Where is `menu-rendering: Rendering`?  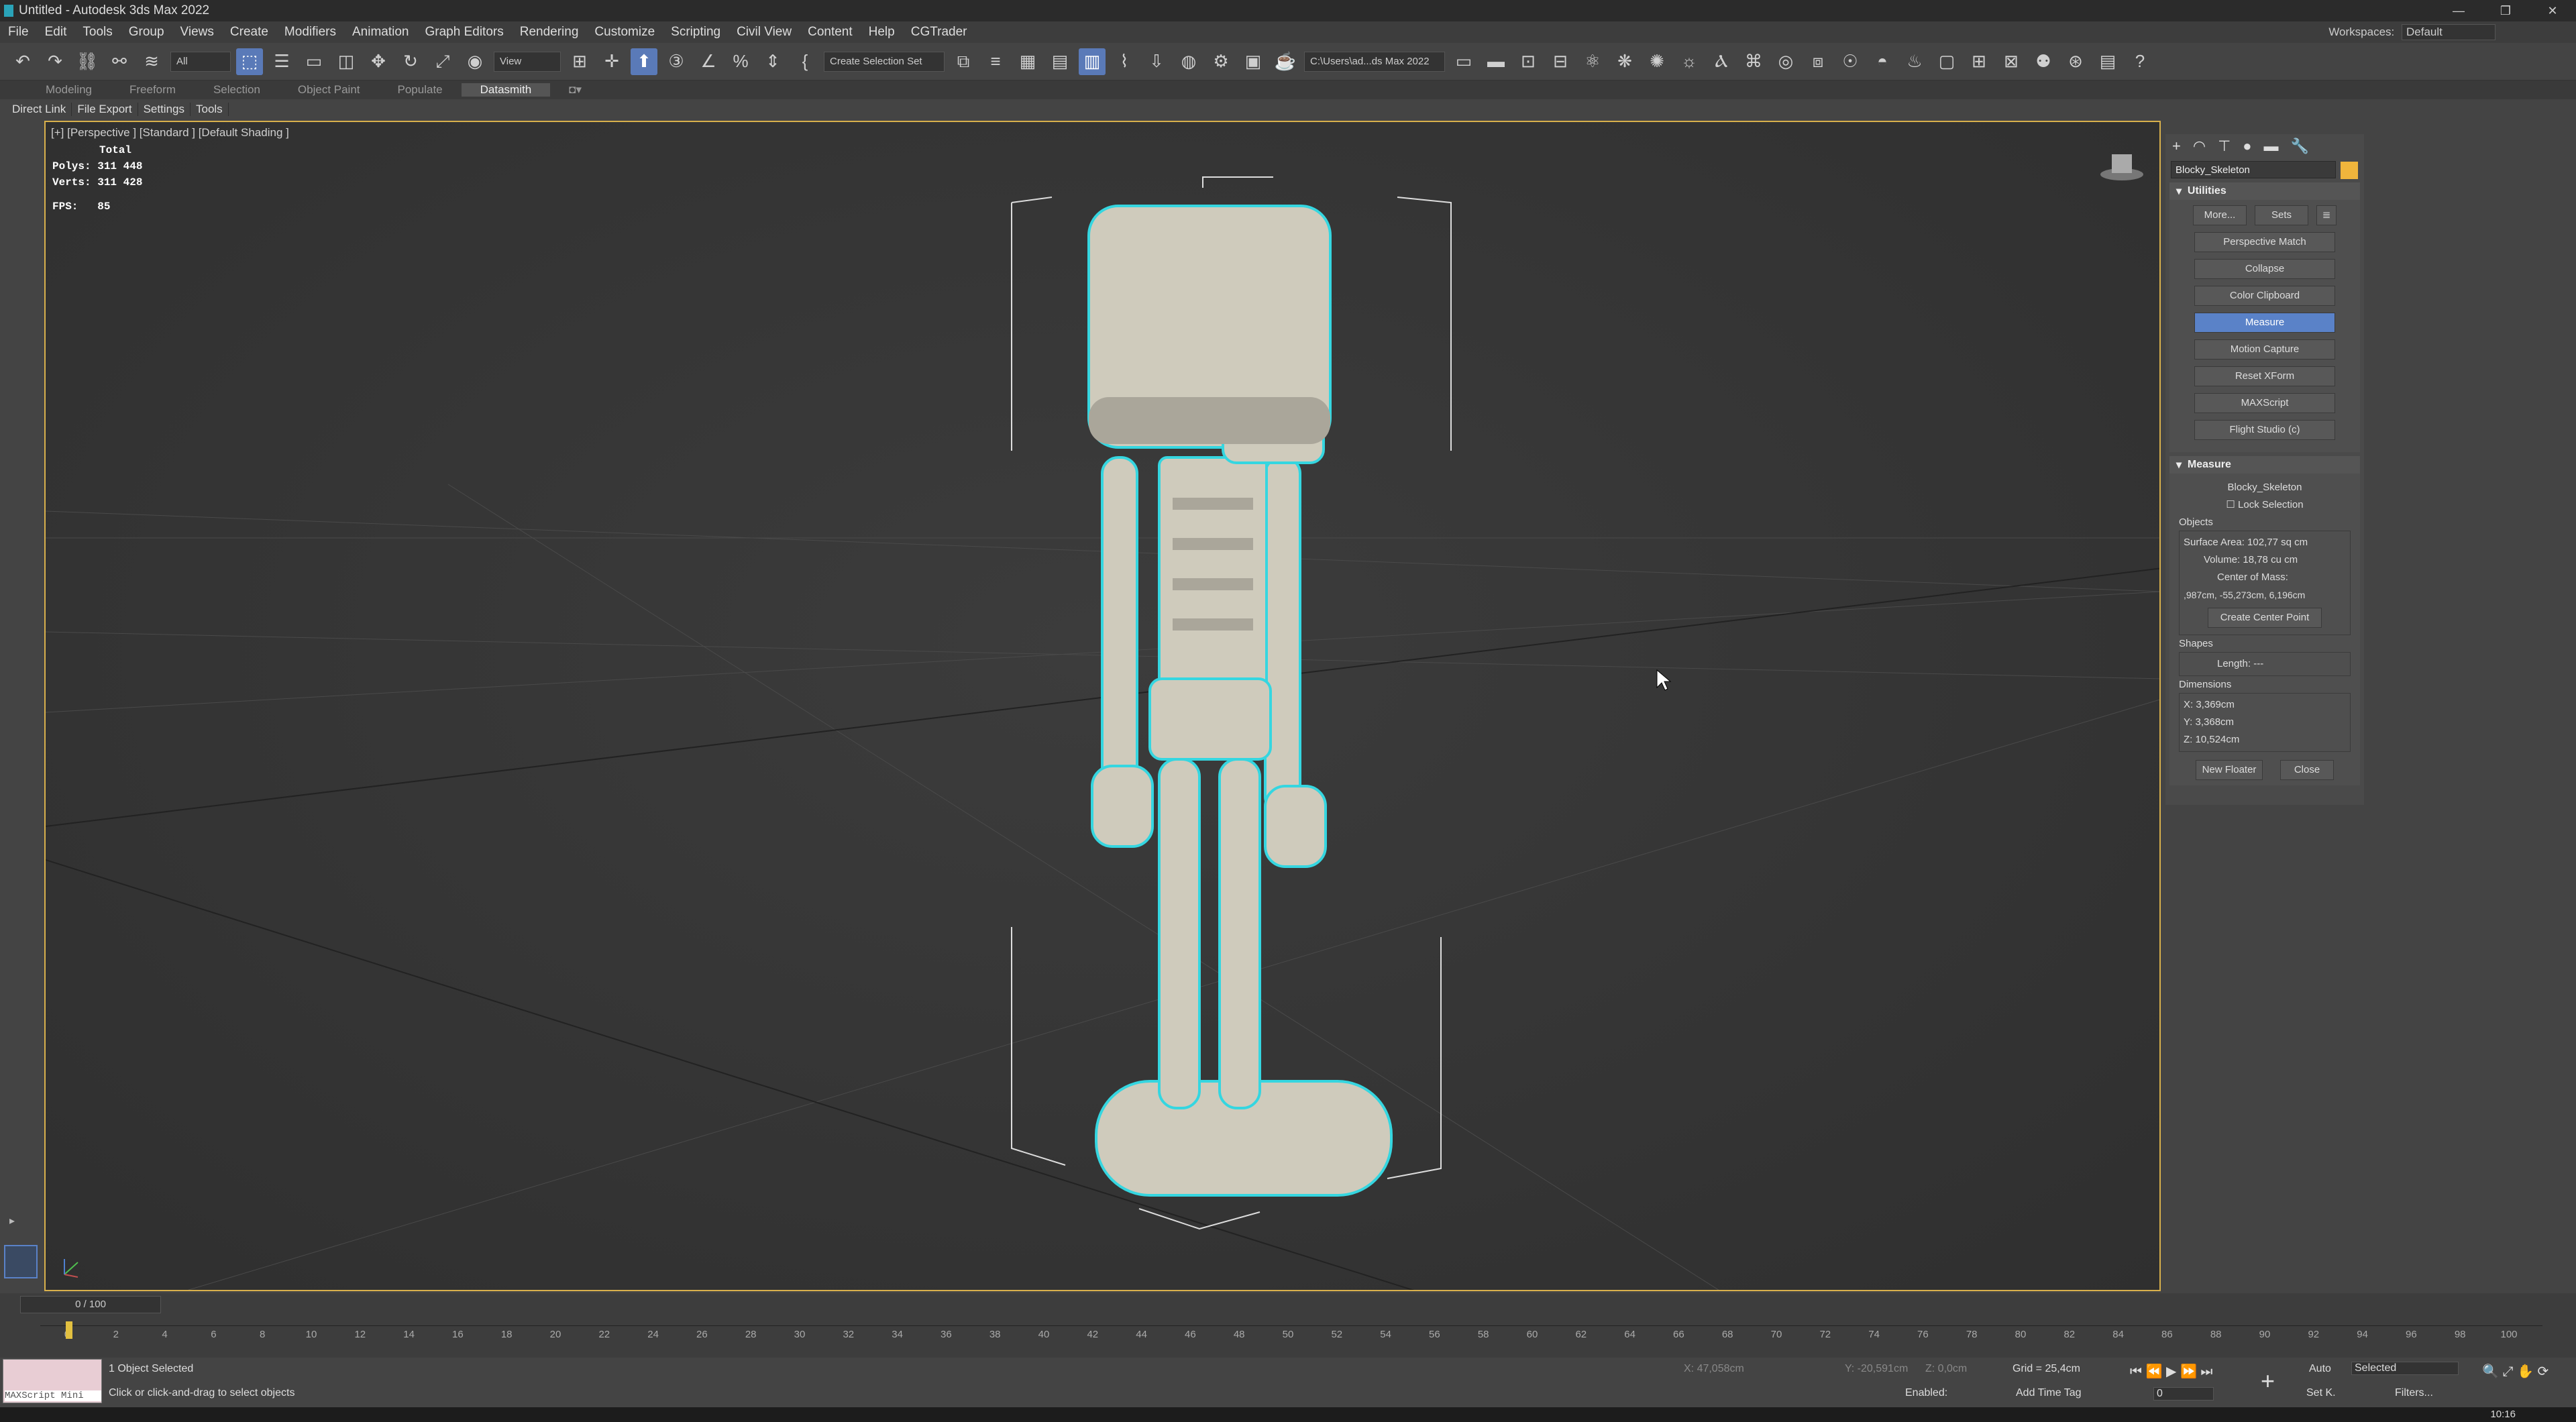
menu-rendering: Rendering is located at coordinates (549, 32).